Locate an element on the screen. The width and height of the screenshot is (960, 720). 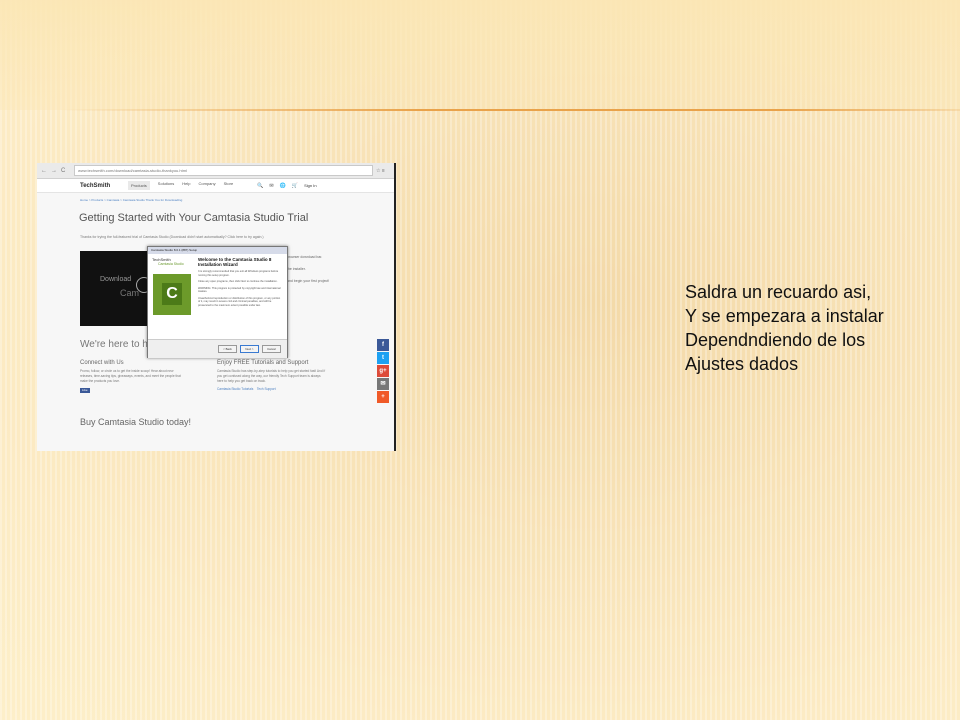
caption-line: Y se empezara a instalar is located at coordinates (784, 316).